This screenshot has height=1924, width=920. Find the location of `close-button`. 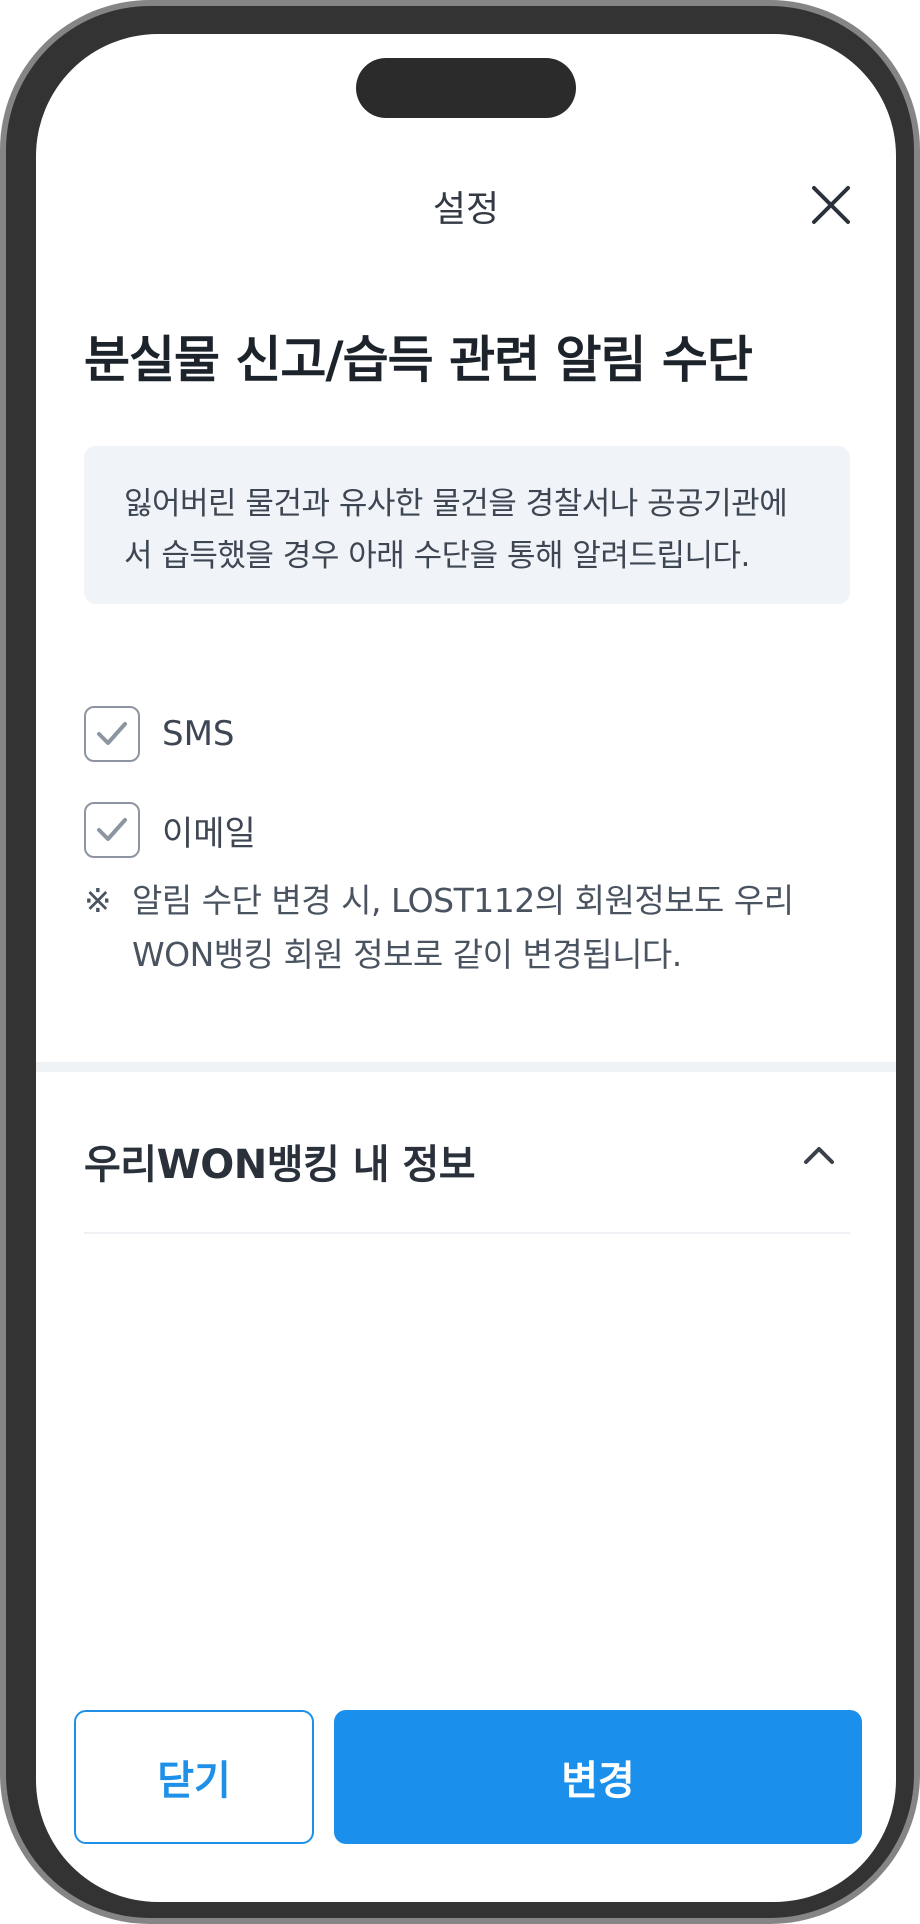

close-button is located at coordinates (831, 205).